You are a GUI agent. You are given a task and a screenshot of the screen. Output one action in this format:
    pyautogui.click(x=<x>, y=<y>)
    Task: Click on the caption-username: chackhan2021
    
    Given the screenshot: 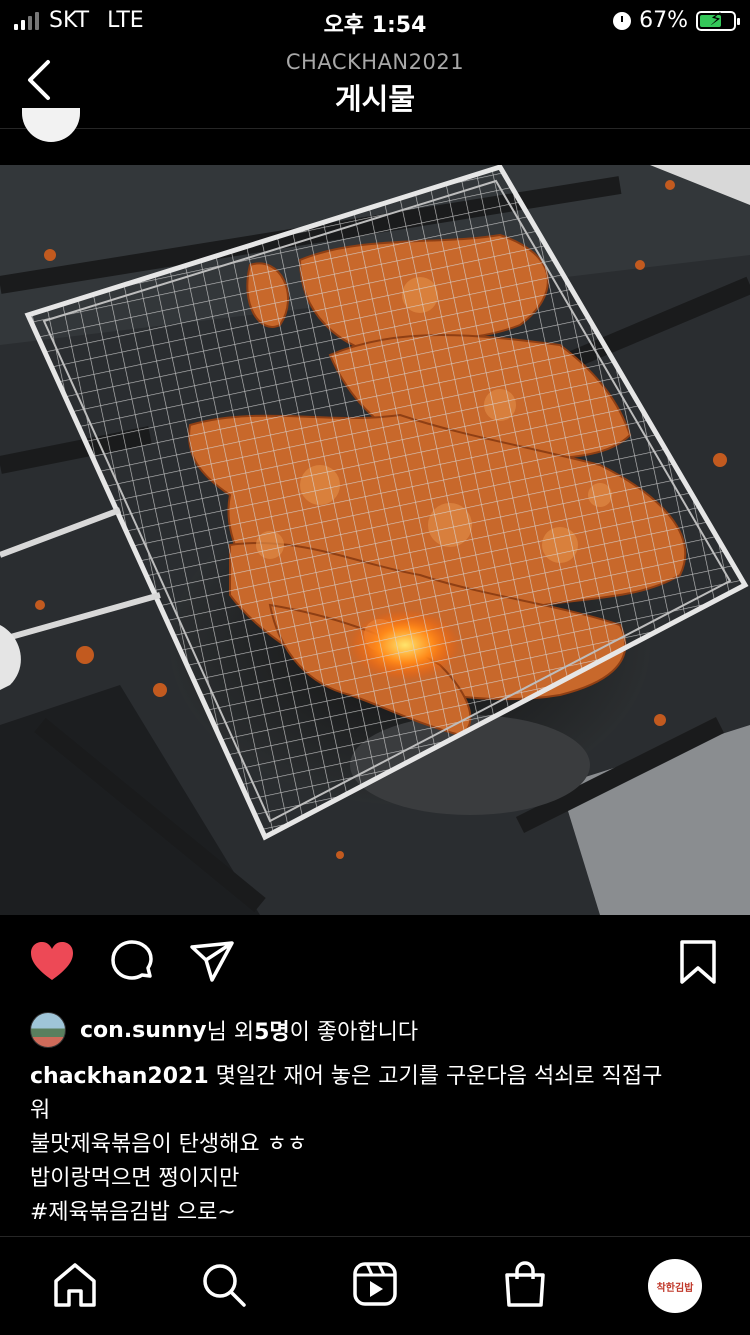 What is the action you would take?
    pyautogui.click(x=119, y=1076)
    